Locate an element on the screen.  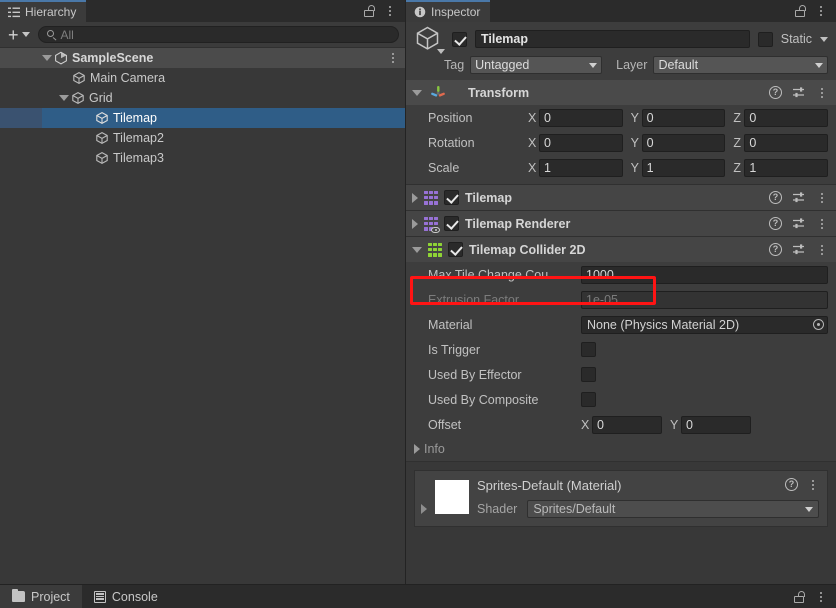
search-input: All is located at coordinates (218, 34).